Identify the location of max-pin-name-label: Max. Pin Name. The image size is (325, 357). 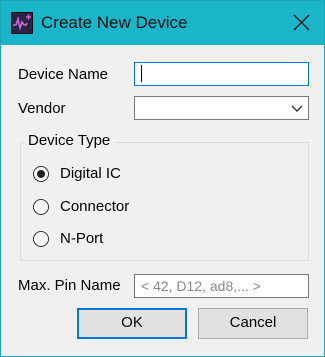
(69, 285).